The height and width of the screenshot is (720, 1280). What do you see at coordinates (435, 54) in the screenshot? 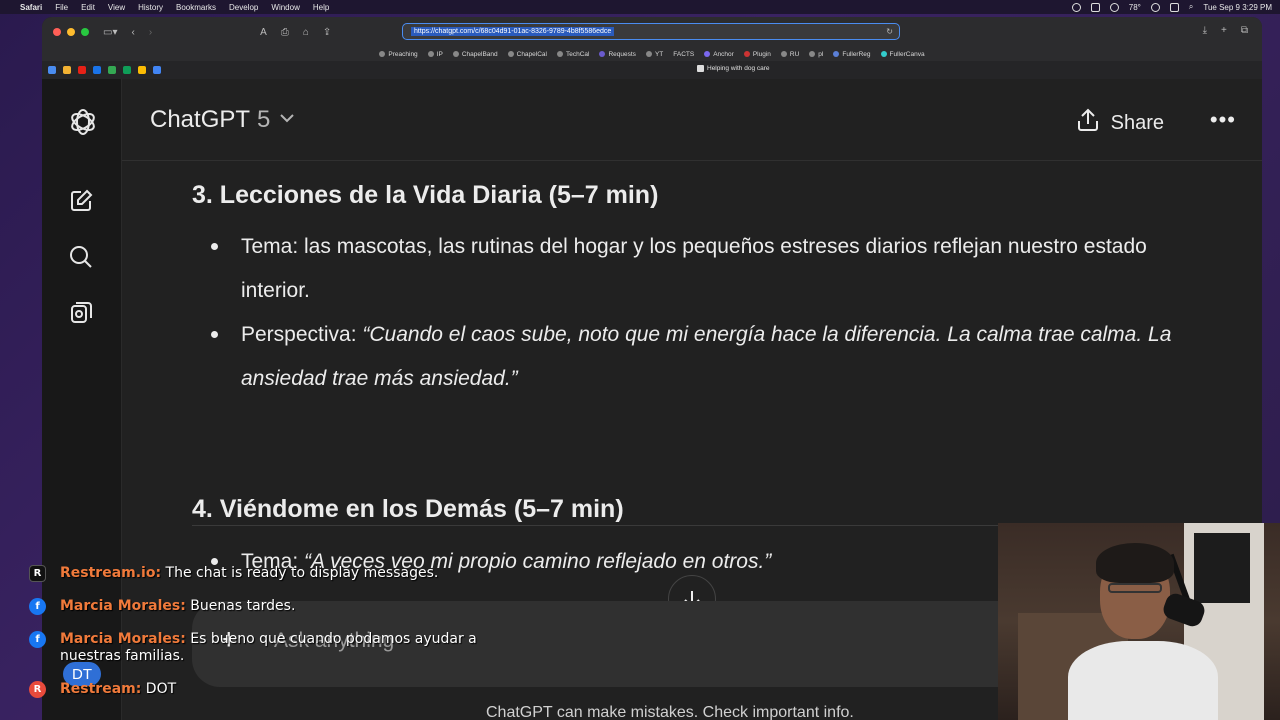
I see `favorite-item: IP` at bounding box center [435, 54].